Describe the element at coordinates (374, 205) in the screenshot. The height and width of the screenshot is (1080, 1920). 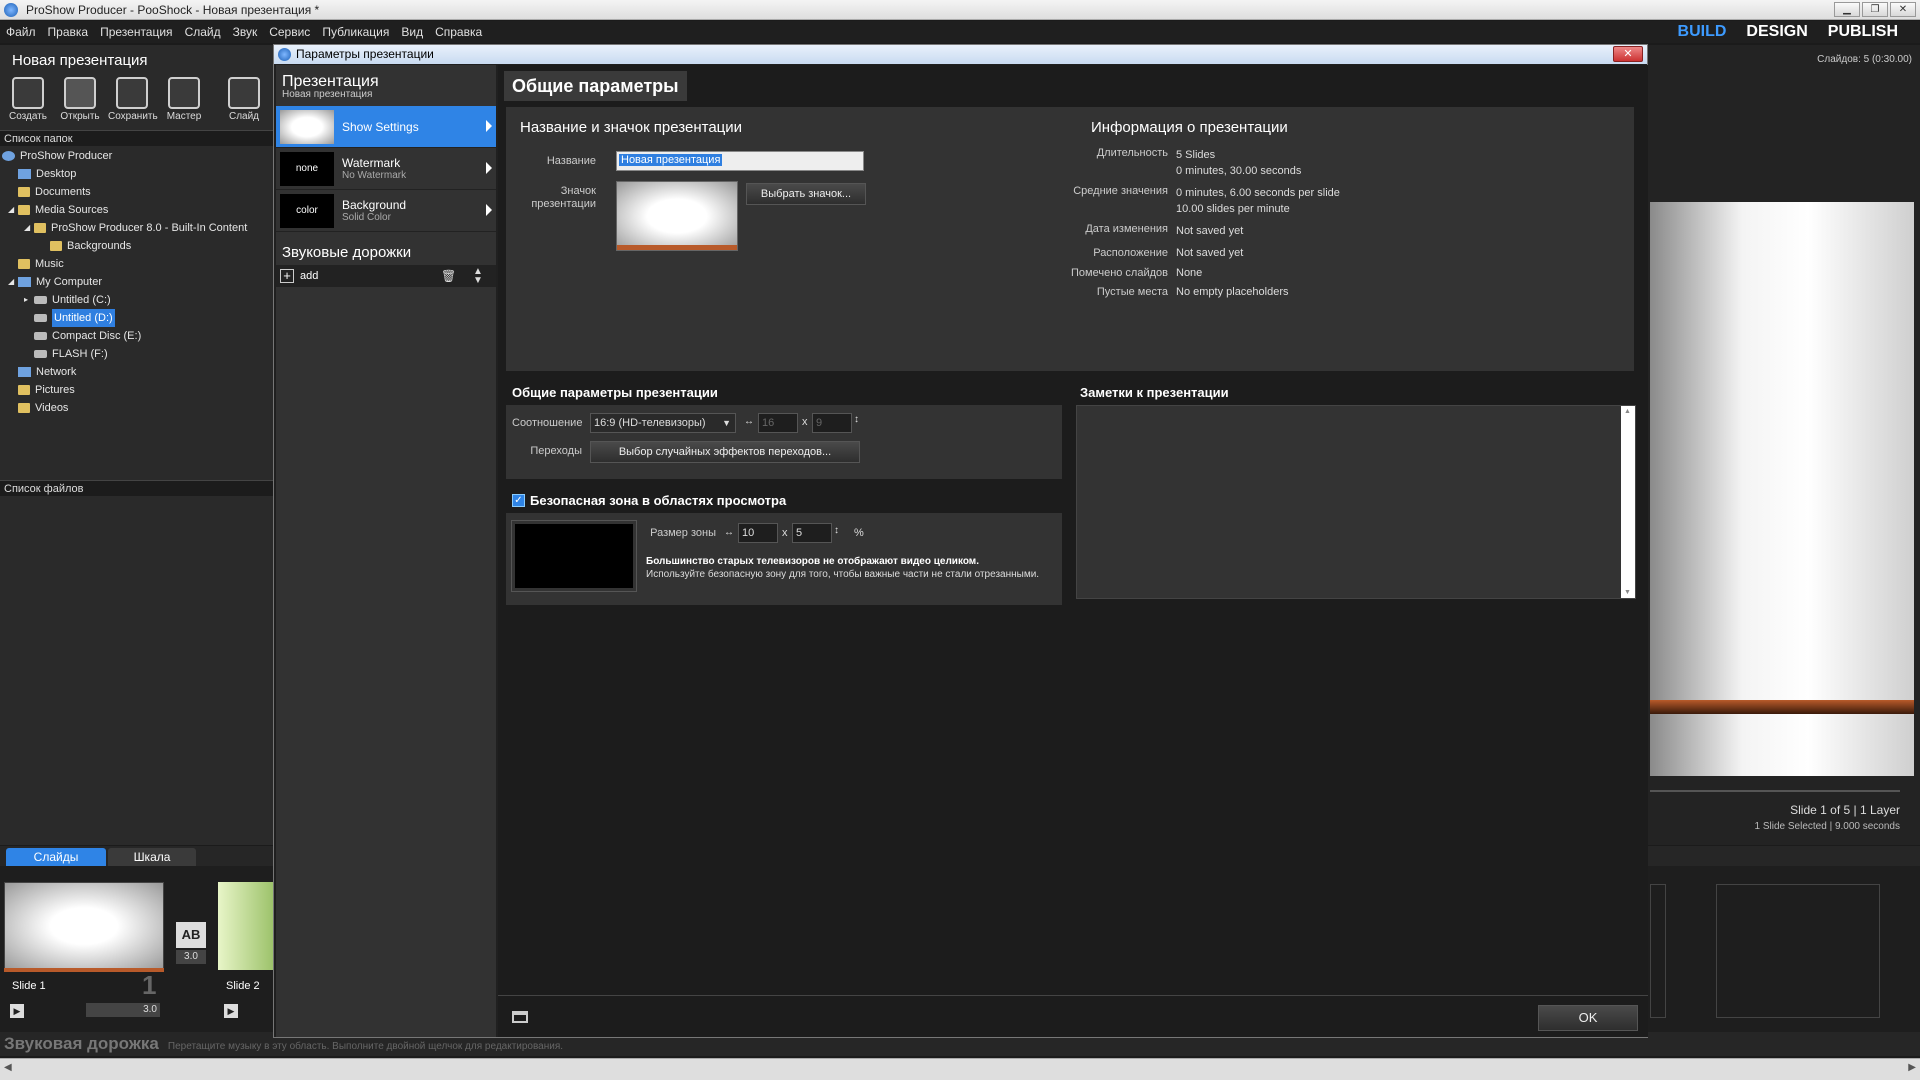
I see `nav-background-label: Background` at that location.